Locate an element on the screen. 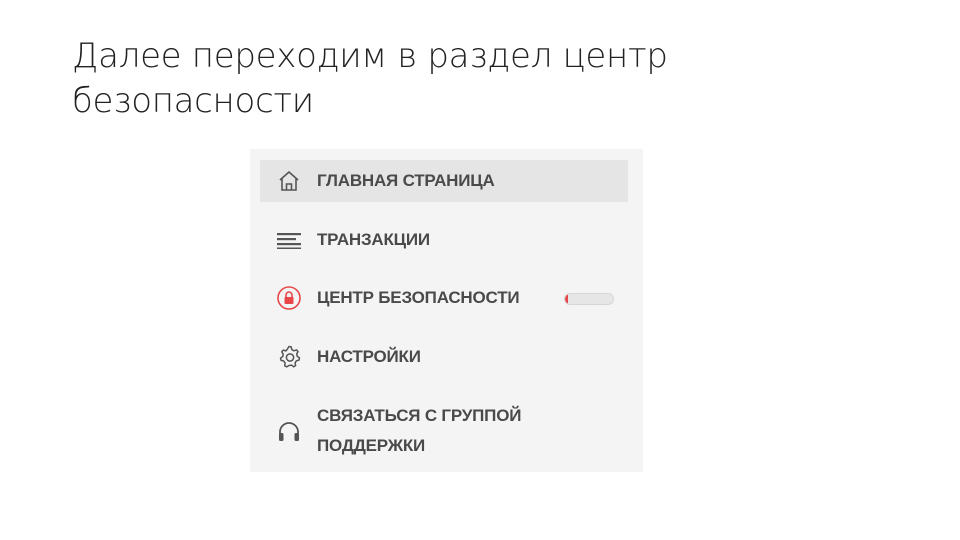 The width and height of the screenshot is (960, 540). menu-label-transactions: ТРАНЗАКЦИИ is located at coordinates (373, 239).